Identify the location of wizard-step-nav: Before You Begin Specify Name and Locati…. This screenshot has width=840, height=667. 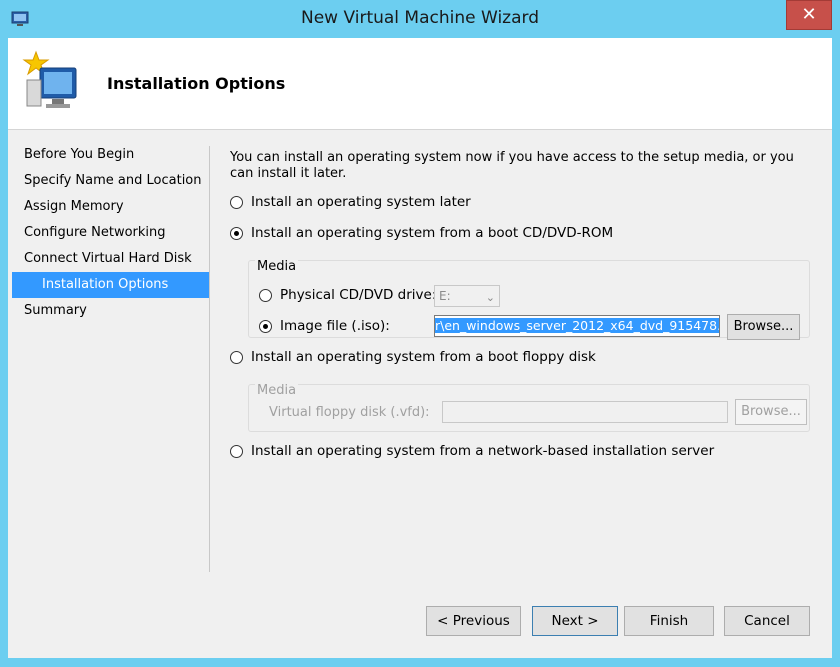
(109, 233).